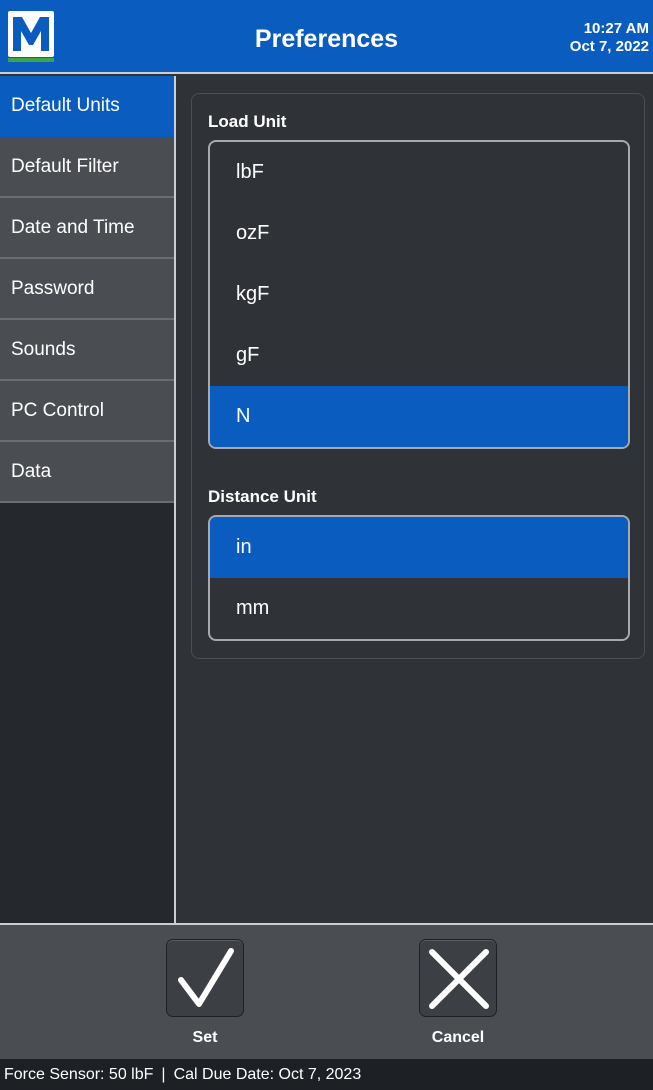 This screenshot has height=1090, width=653. I want to click on sidebar-item-label: Password, so click(53, 288).